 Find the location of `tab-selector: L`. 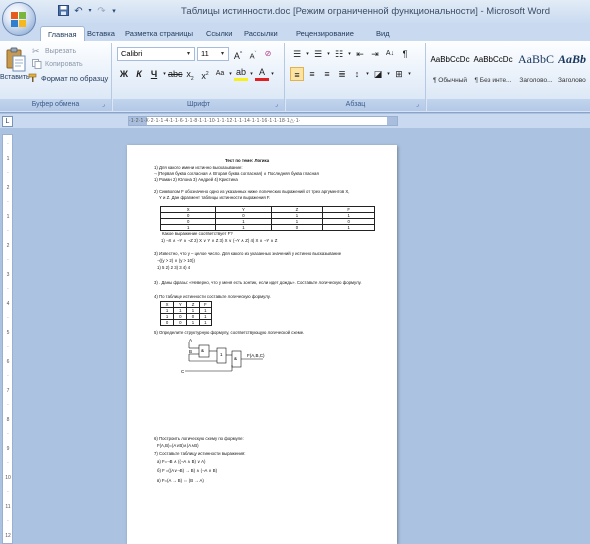

tab-selector: L is located at coordinates (7, 121).